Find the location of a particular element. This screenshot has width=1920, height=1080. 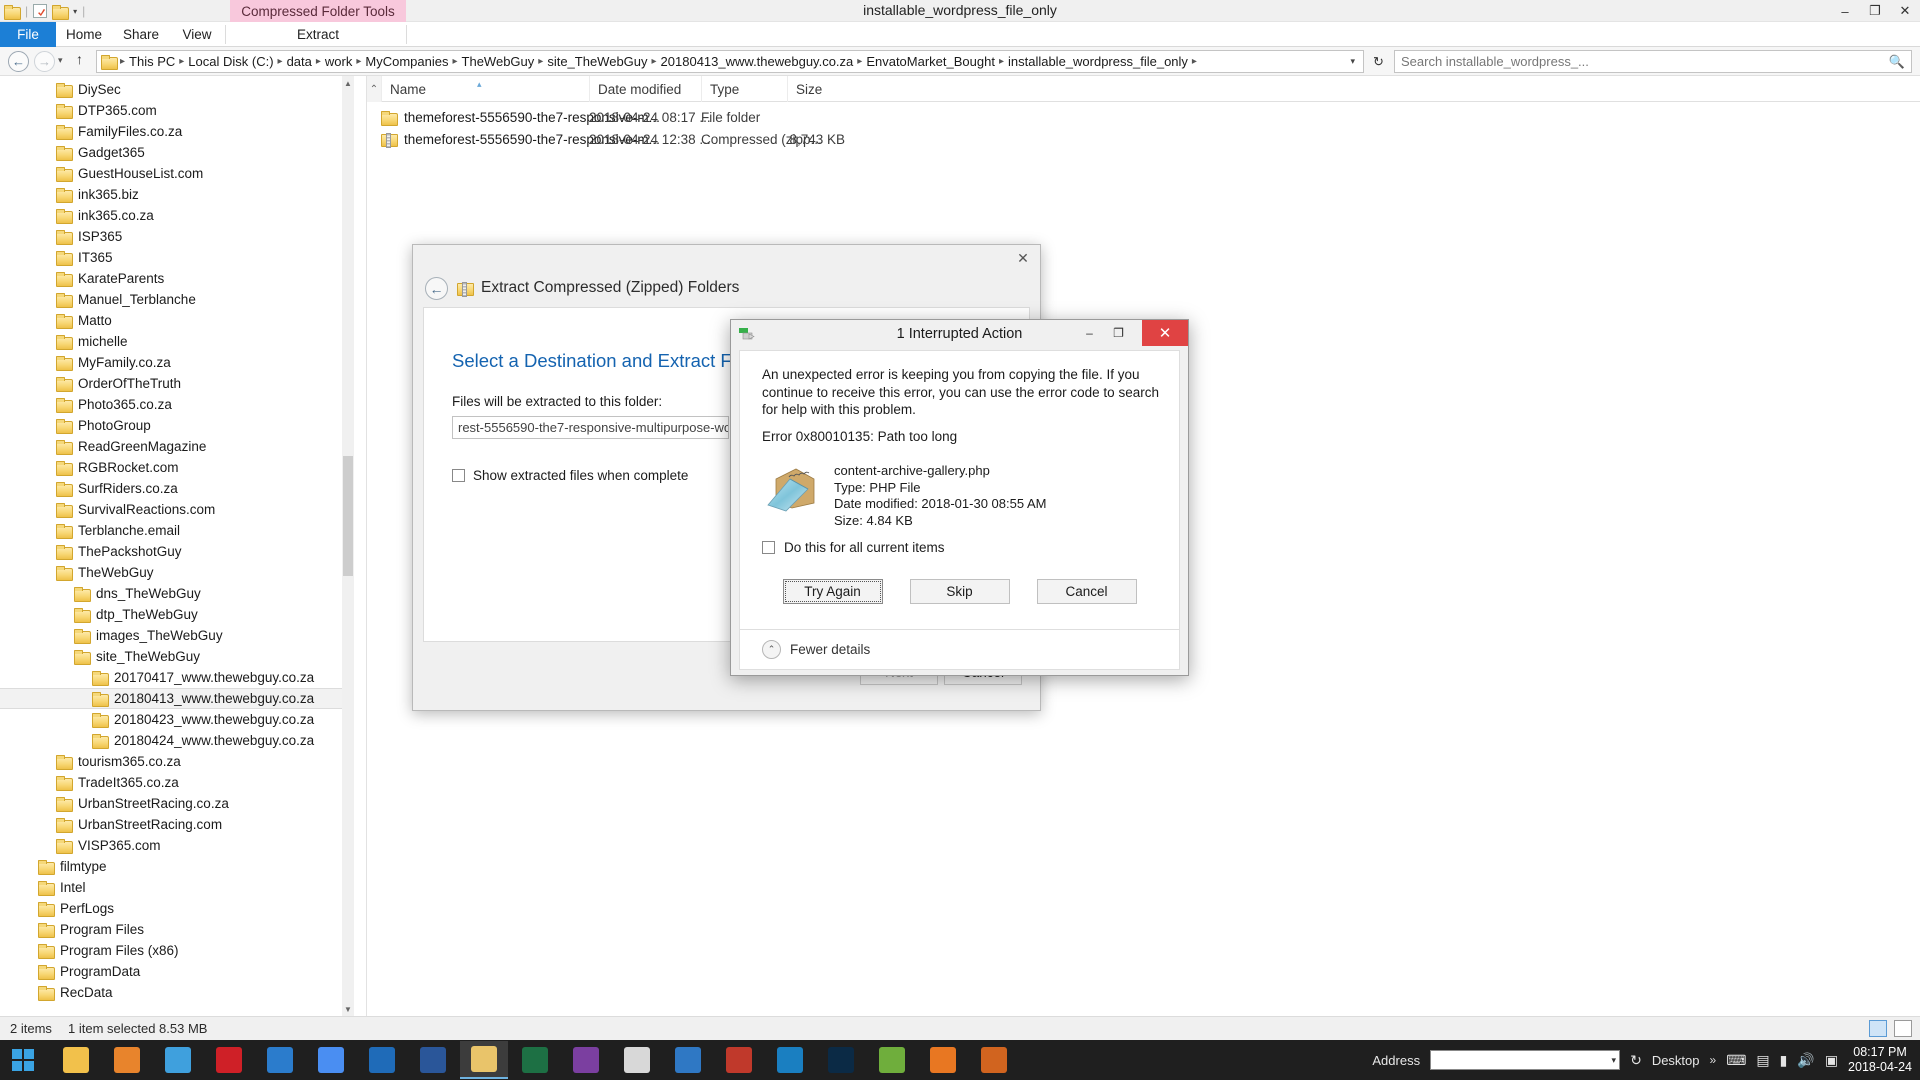

scroll-up-icon: ▲ is located at coordinates (348, 83).